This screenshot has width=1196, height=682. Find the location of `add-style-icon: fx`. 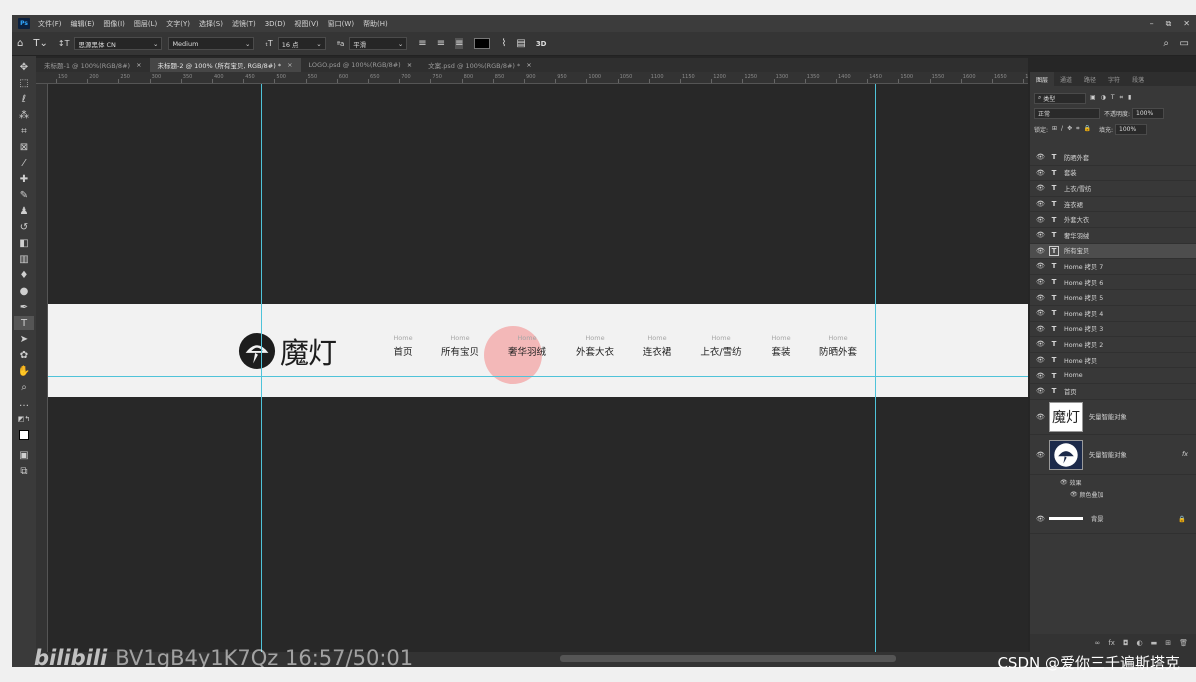

add-style-icon: fx is located at coordinates (1111, 643).